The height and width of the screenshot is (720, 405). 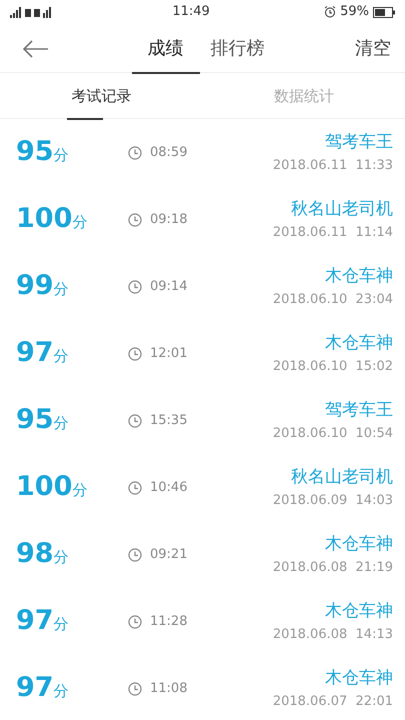 I want to click on duration-text: 11:28, so click(x=169, y=621).